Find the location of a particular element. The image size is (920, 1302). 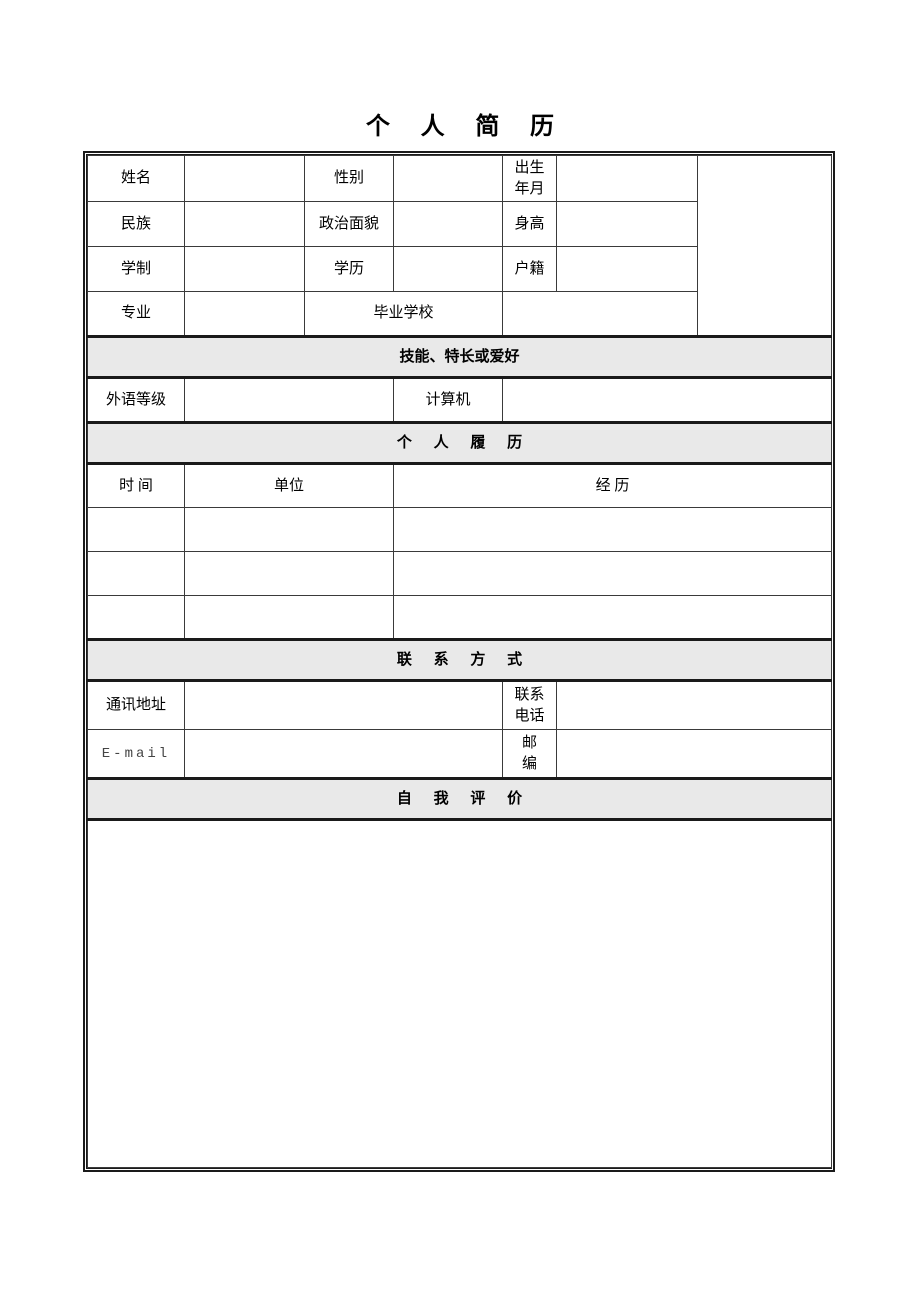

field-birthdate is located at coordinates (627, 178).